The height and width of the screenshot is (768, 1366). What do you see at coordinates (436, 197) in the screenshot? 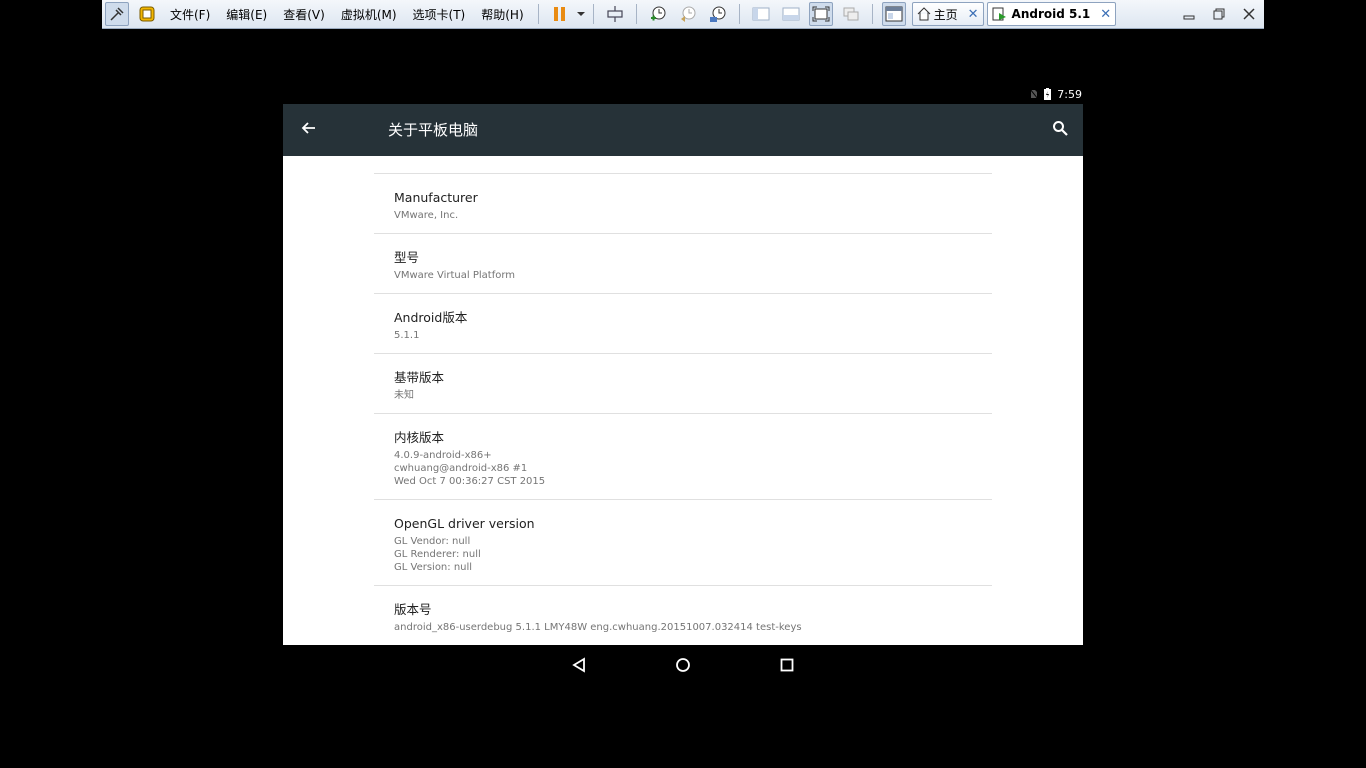
I see `item-title: Manufacturer` at bounding box center [436, 197].